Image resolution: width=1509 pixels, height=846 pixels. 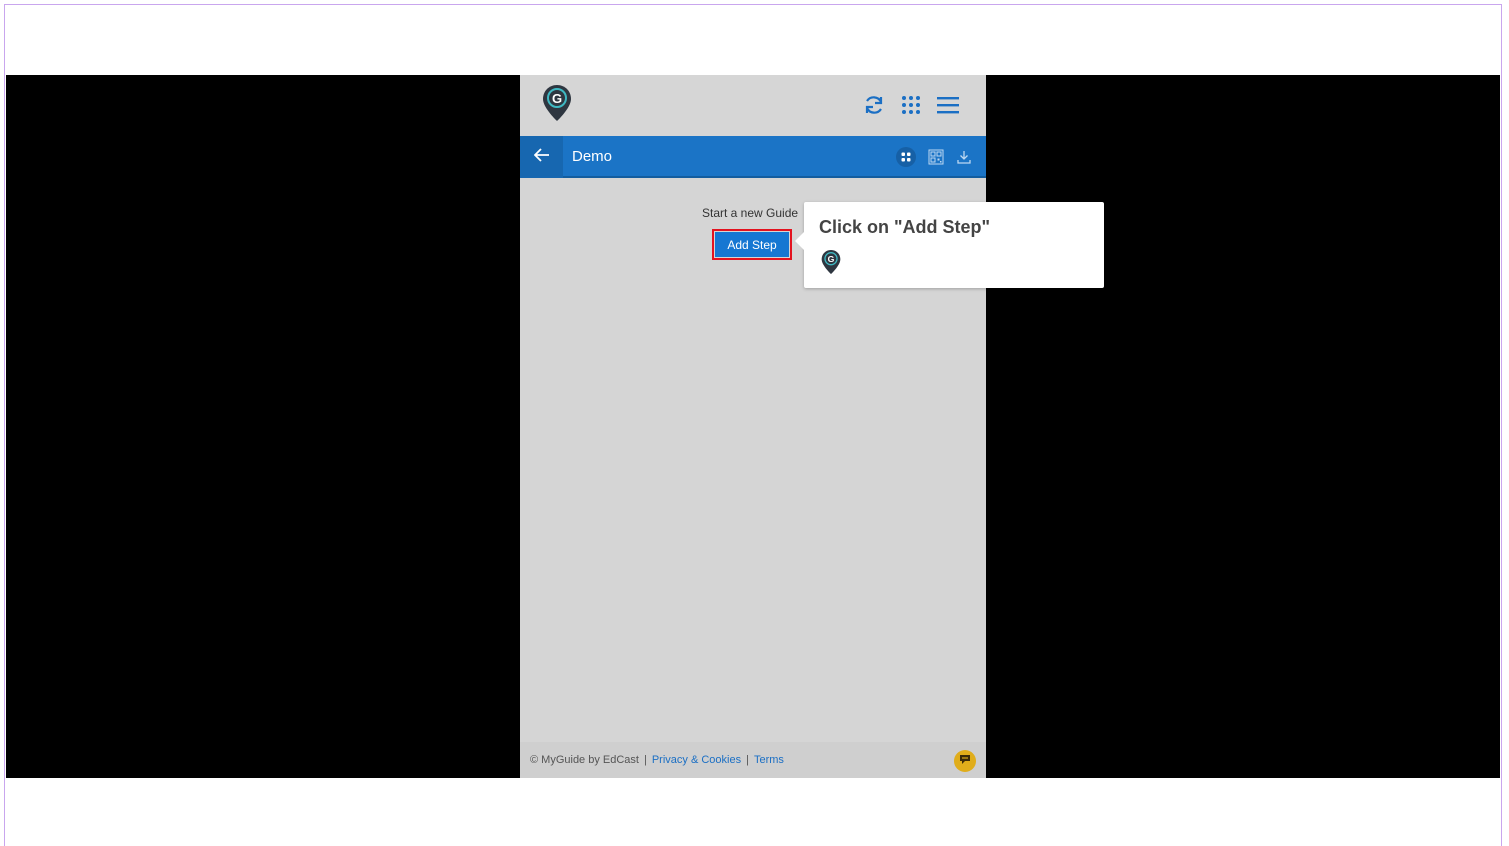 What do you see at coordinates (874, 105) in the screenshot?
I see `refresh-icon` at bounding box center [874, 105].